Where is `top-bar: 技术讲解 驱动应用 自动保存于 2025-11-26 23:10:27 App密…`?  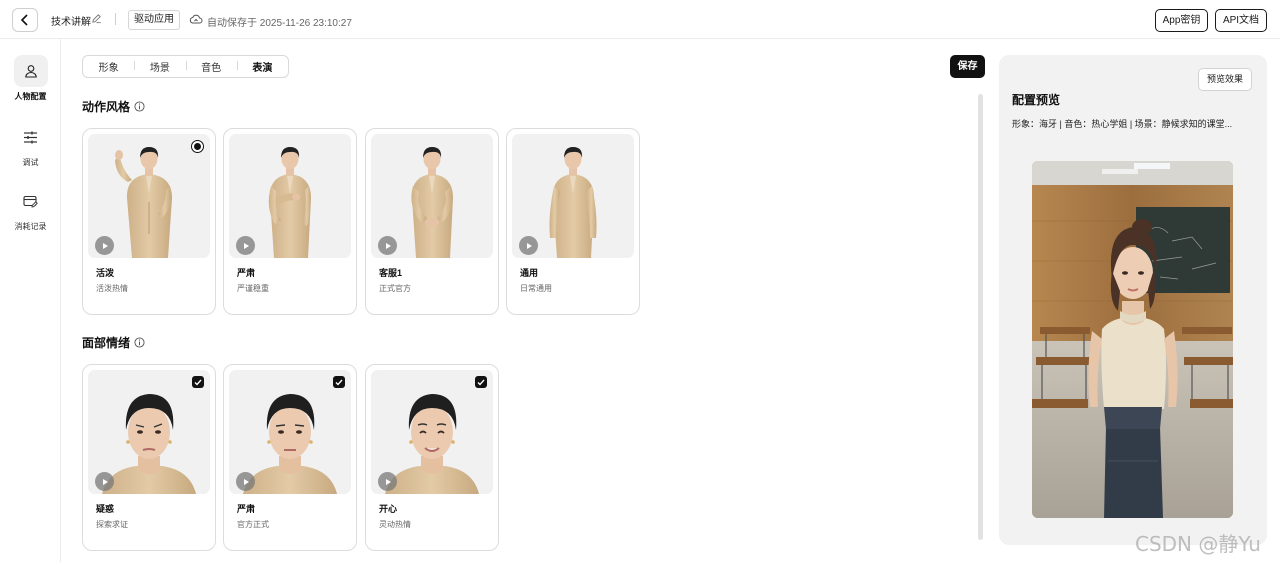
top-bar: 技术讲解 驱动应用 自动保存于 2025-11-26 23:10:27 App密… is located at coordinates (640, 19).